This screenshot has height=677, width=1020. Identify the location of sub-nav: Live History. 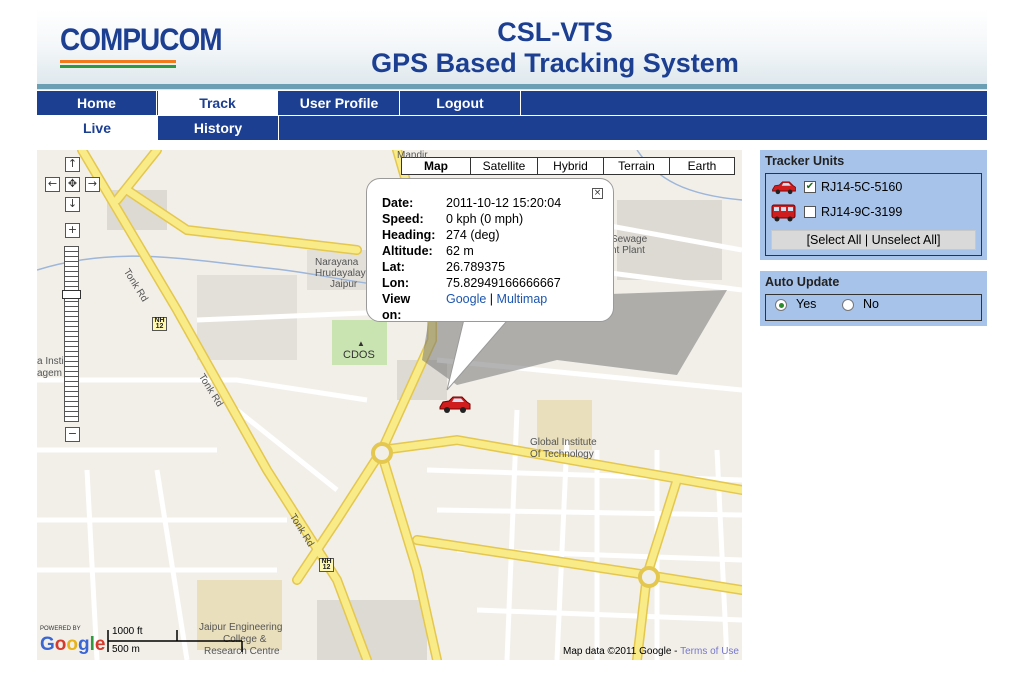
(512, 128).